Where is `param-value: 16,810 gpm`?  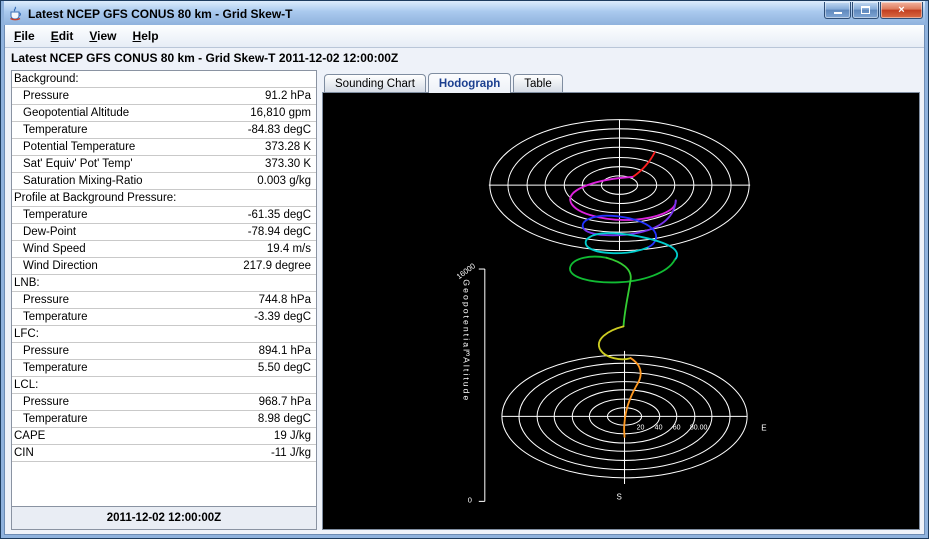 param-value: 16,810 gpm is located at coordinates (280, 113).